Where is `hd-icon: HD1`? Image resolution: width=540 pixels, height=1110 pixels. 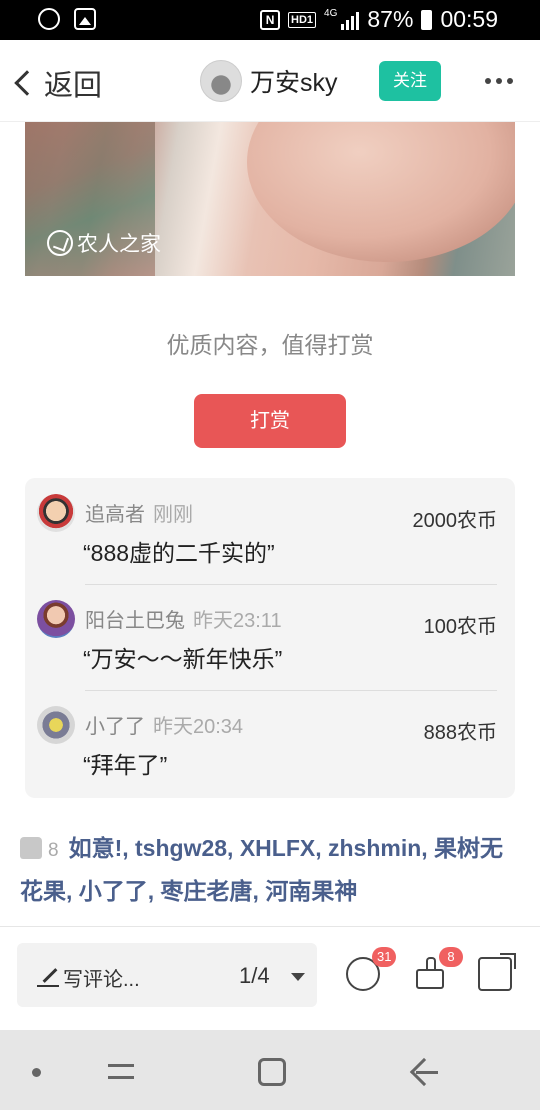
hd-icon: HD1 is located at coordinates (302, 19).